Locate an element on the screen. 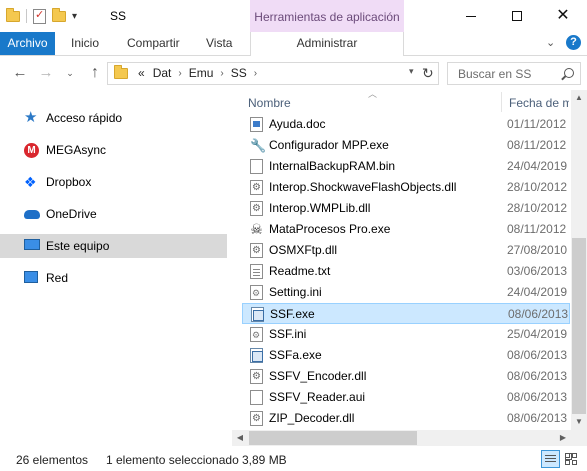 This screenshot has height=471, width=587. file-row: SSF.ini 25/04/2019 is located at coordinates (406, 334).